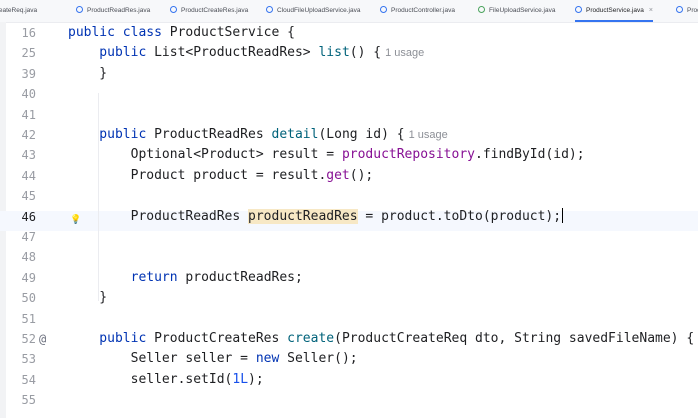 Image resolution: width=698 pixels, height=418 pixels. I want to click on line-number: 42, so click(28, 135).